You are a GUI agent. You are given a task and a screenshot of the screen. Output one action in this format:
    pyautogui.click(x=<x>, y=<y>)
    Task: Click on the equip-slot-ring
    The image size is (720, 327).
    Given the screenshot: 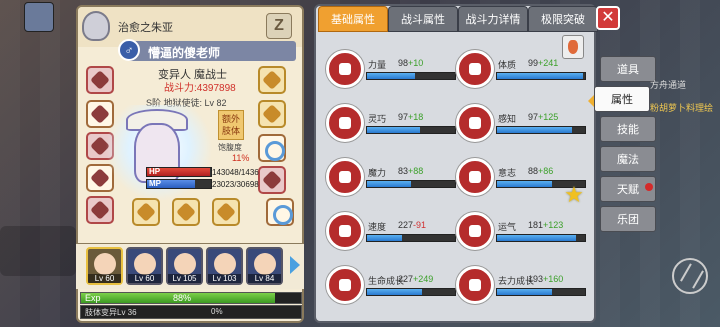 What is the action you would take?
    pyautogui.click(x=272, y=148)
    